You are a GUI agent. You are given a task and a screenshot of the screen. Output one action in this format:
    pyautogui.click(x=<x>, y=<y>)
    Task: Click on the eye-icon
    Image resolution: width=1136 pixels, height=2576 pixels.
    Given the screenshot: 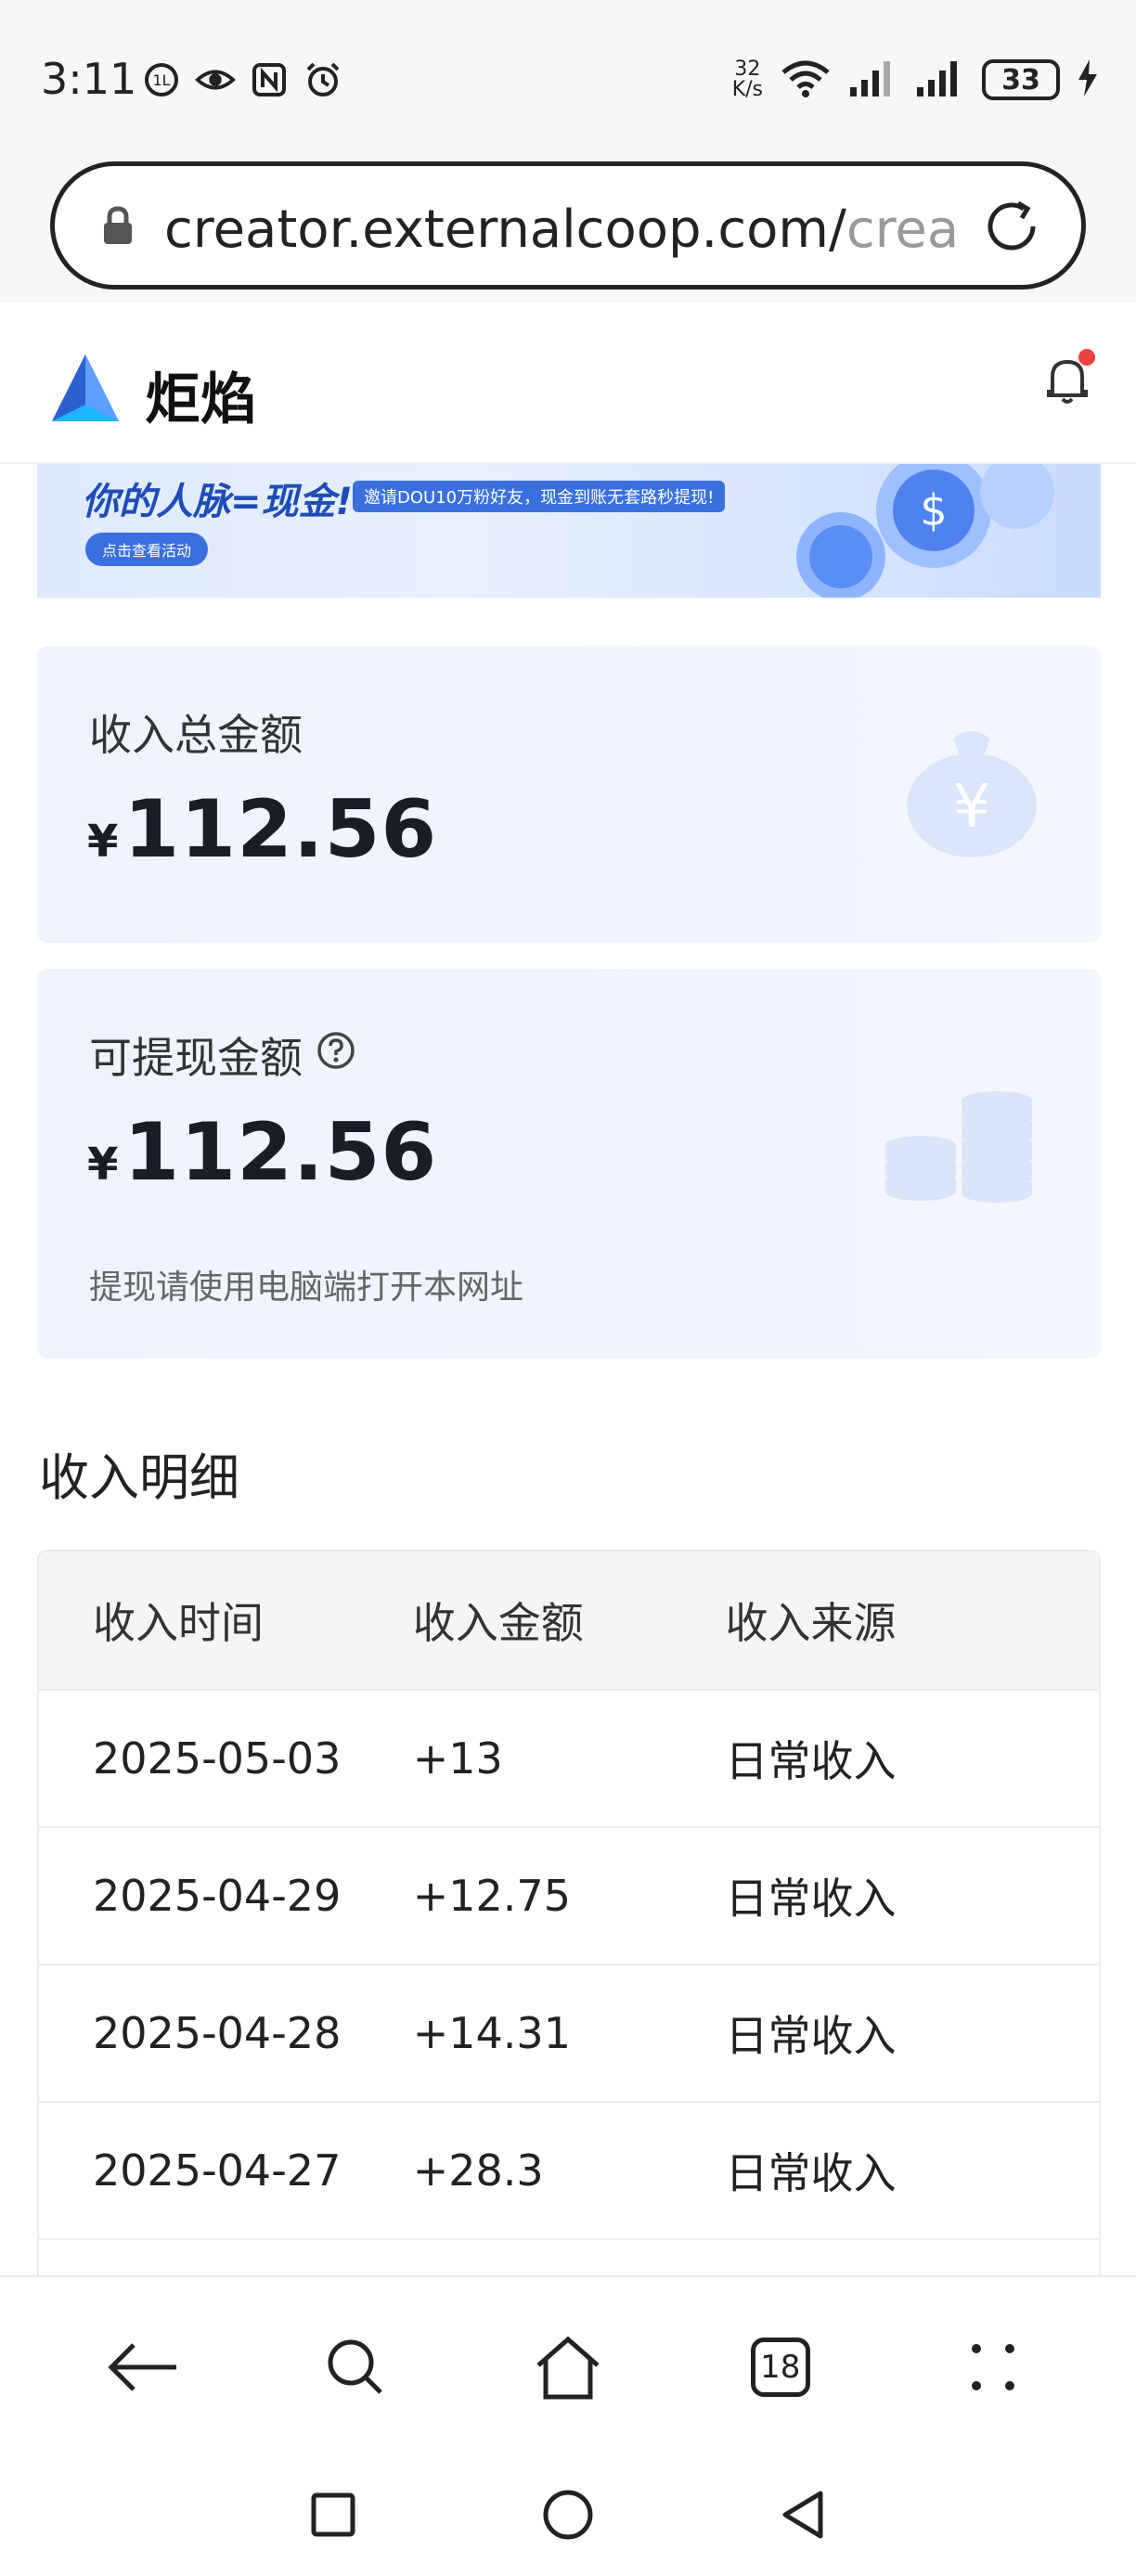 What is the action you would take?
    pyautogui.click(x=215, y=79)
    